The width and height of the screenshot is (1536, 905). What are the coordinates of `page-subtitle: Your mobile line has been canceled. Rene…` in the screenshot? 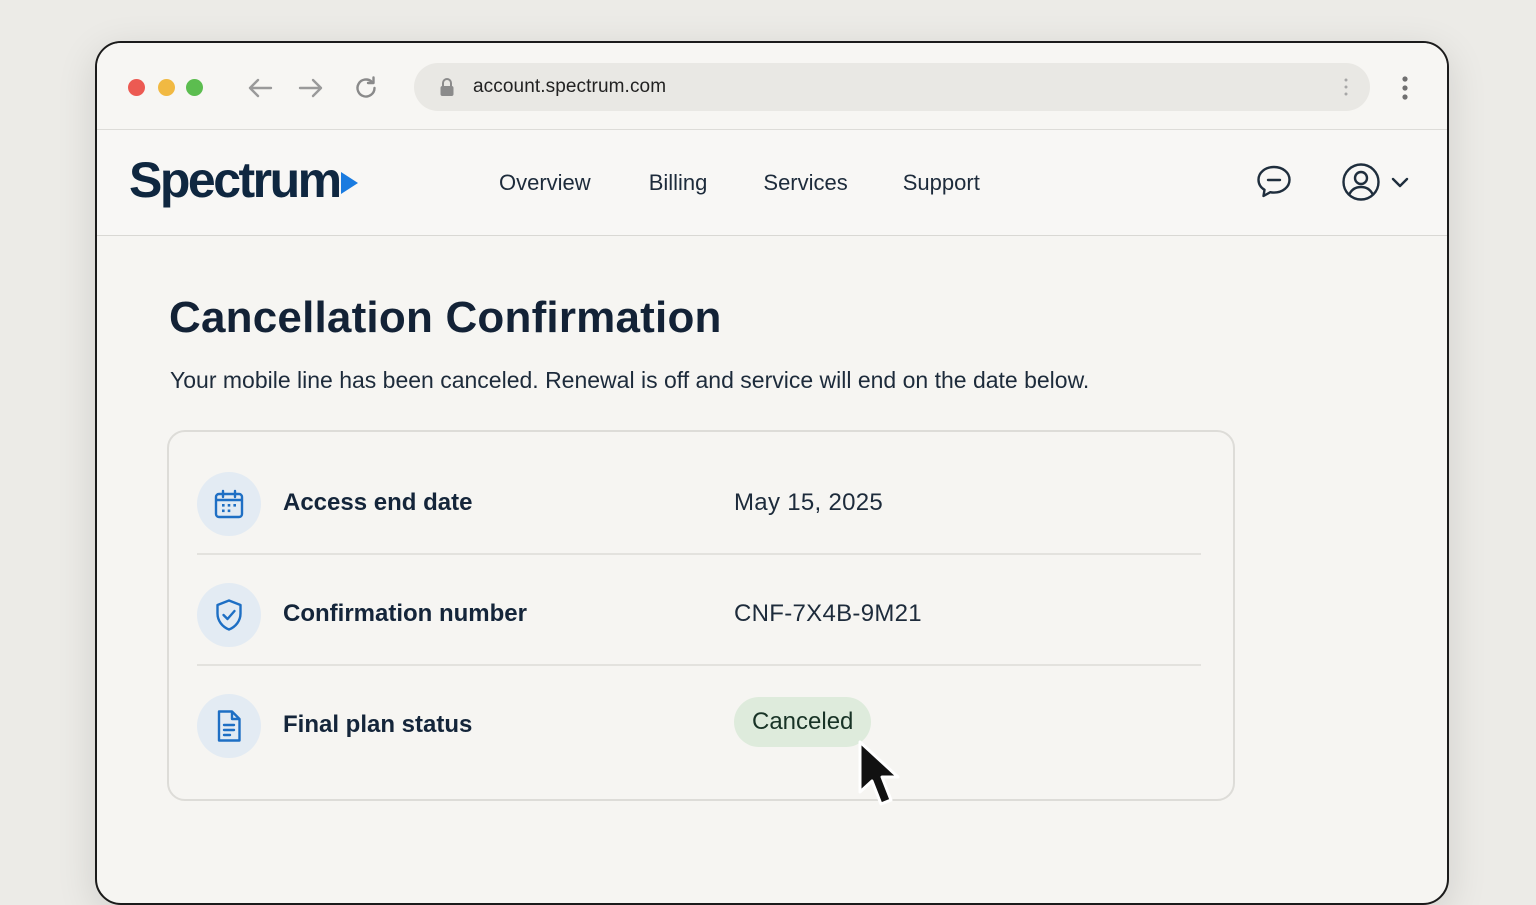 It's located at (630, 380).